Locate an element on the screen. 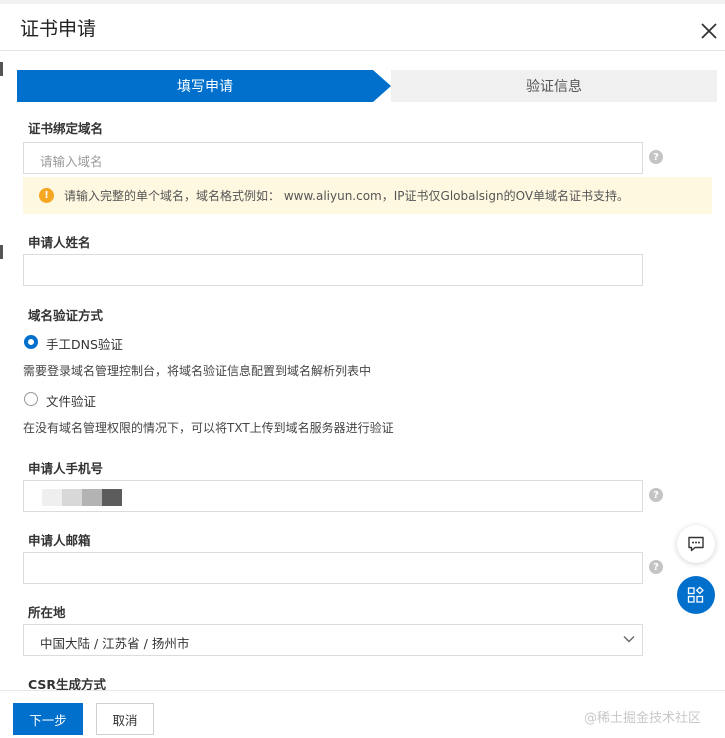  verification-method-label: 域名验证方式 is located at coordinates (66, 315).